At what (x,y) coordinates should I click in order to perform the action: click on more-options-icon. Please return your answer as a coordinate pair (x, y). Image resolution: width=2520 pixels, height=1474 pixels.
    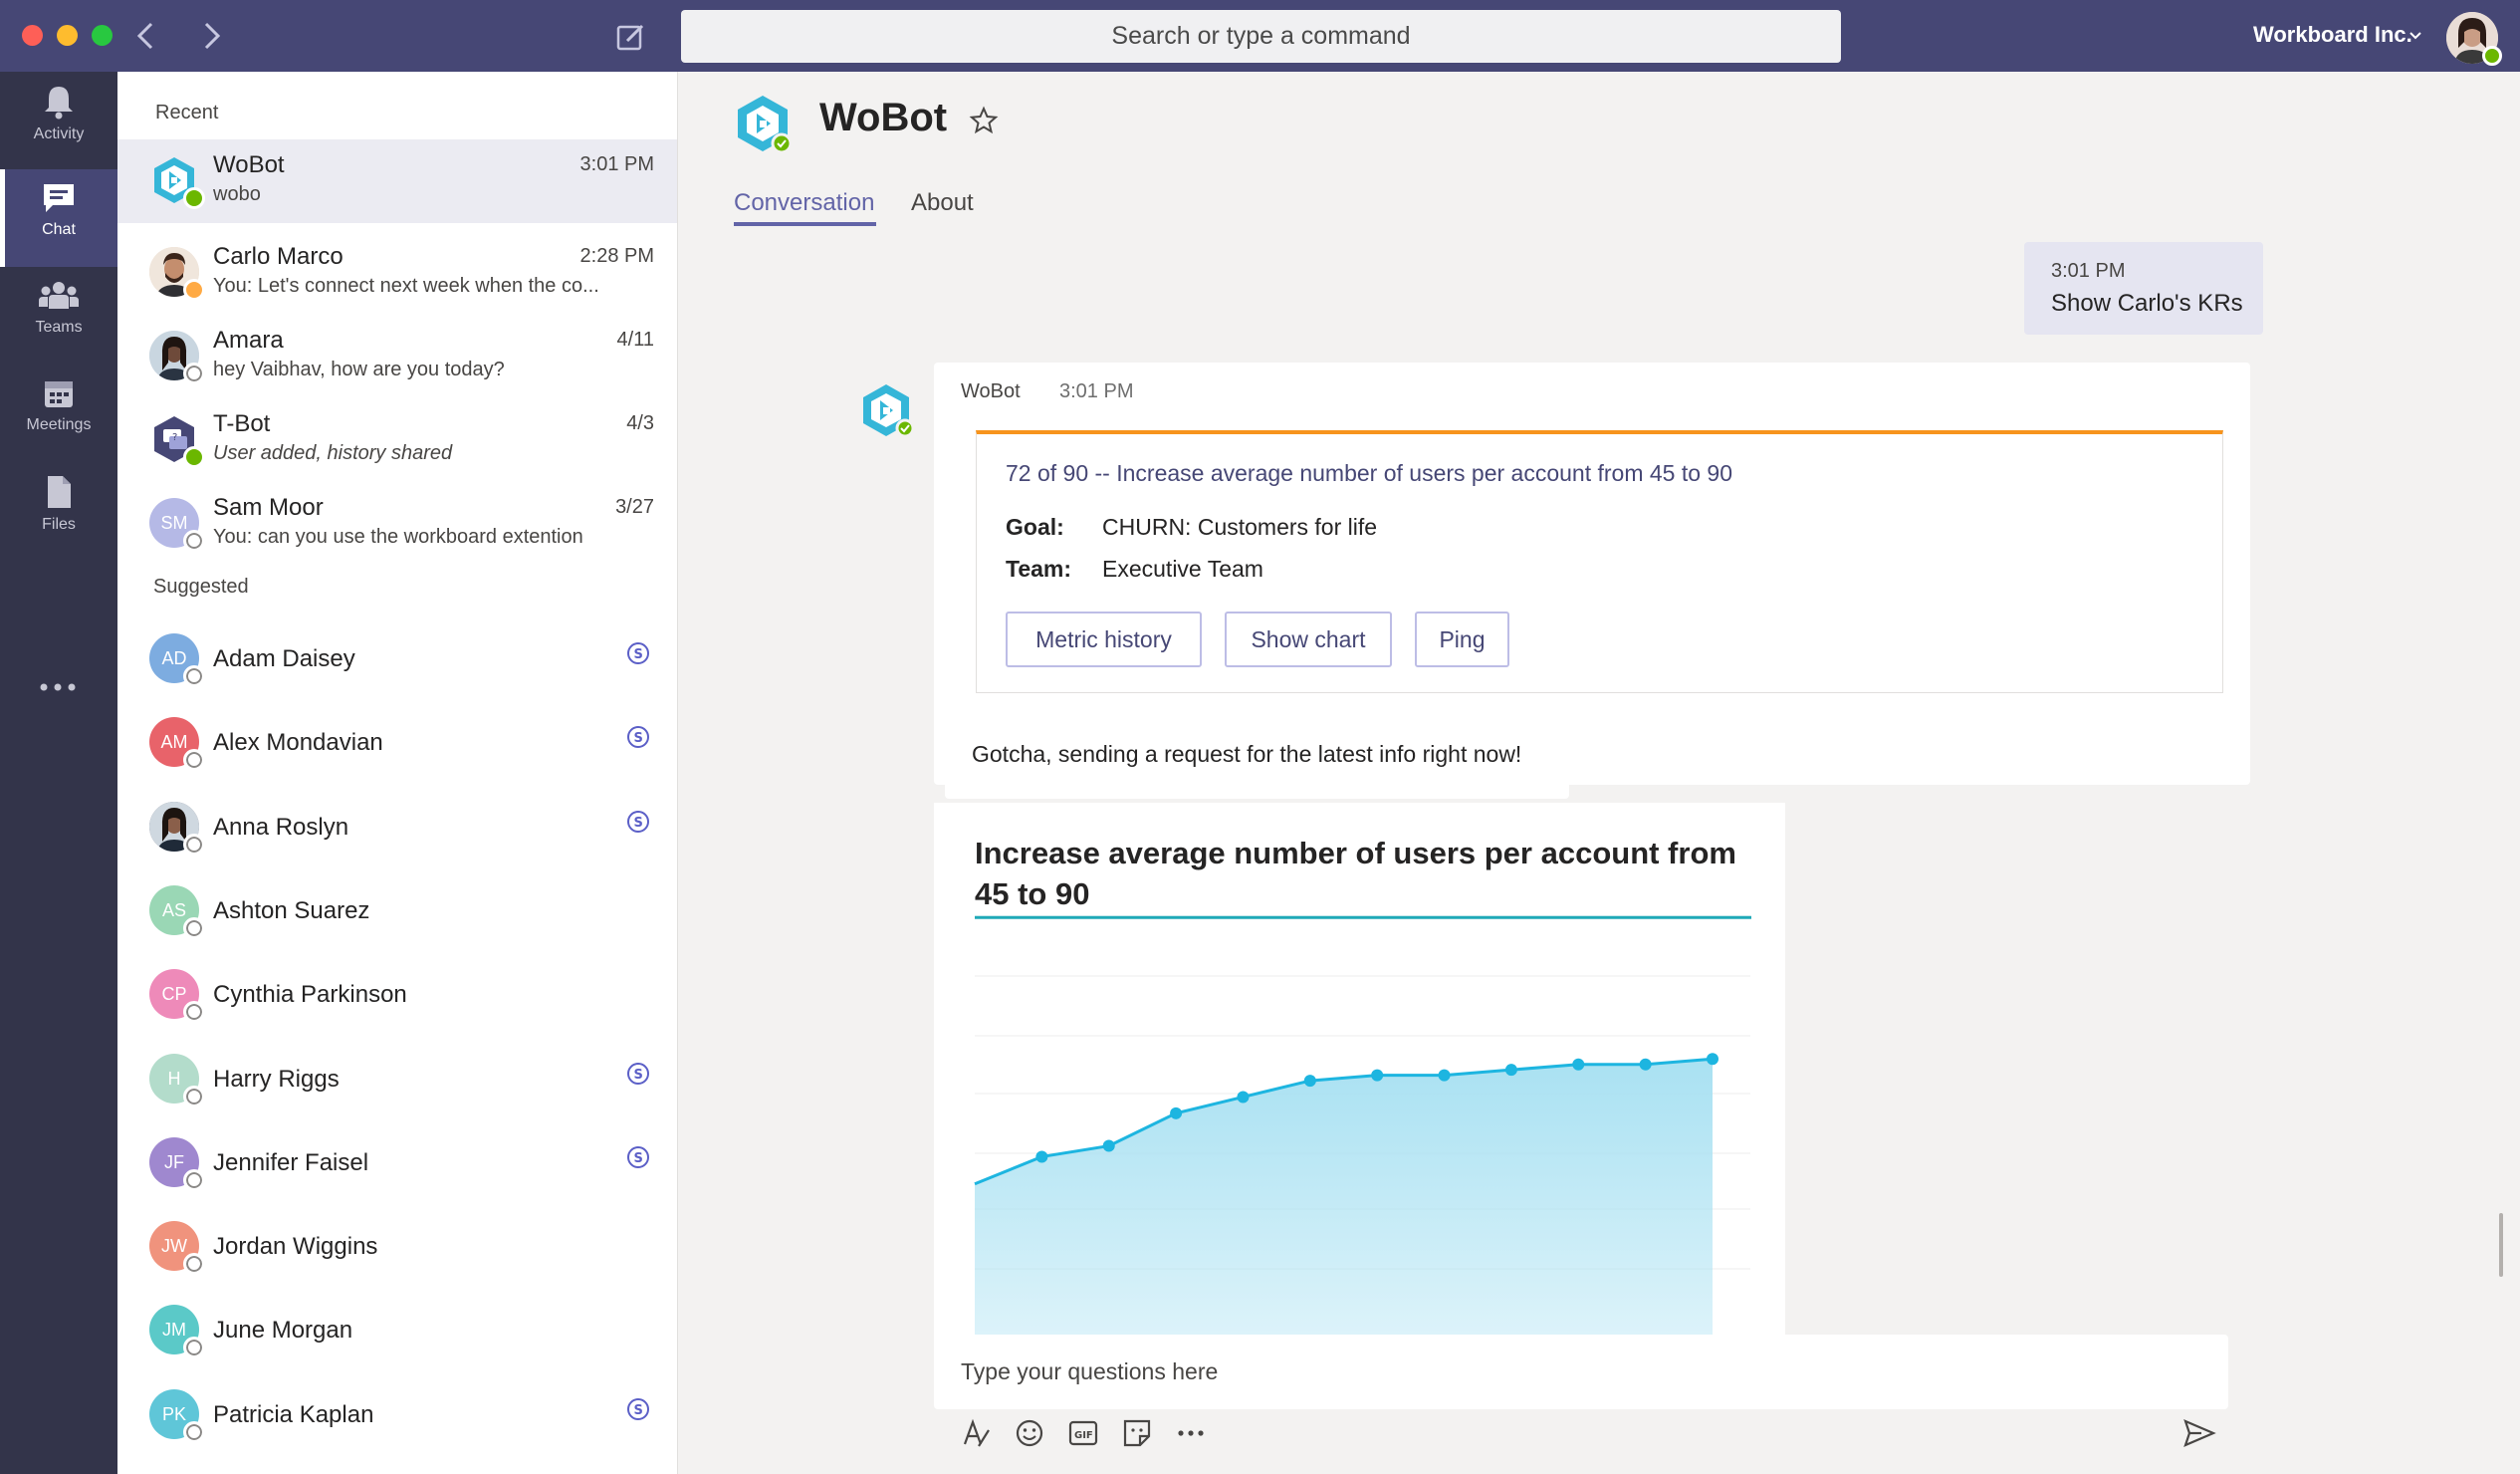
    Looking at the image, I should click on (1191, 1433).